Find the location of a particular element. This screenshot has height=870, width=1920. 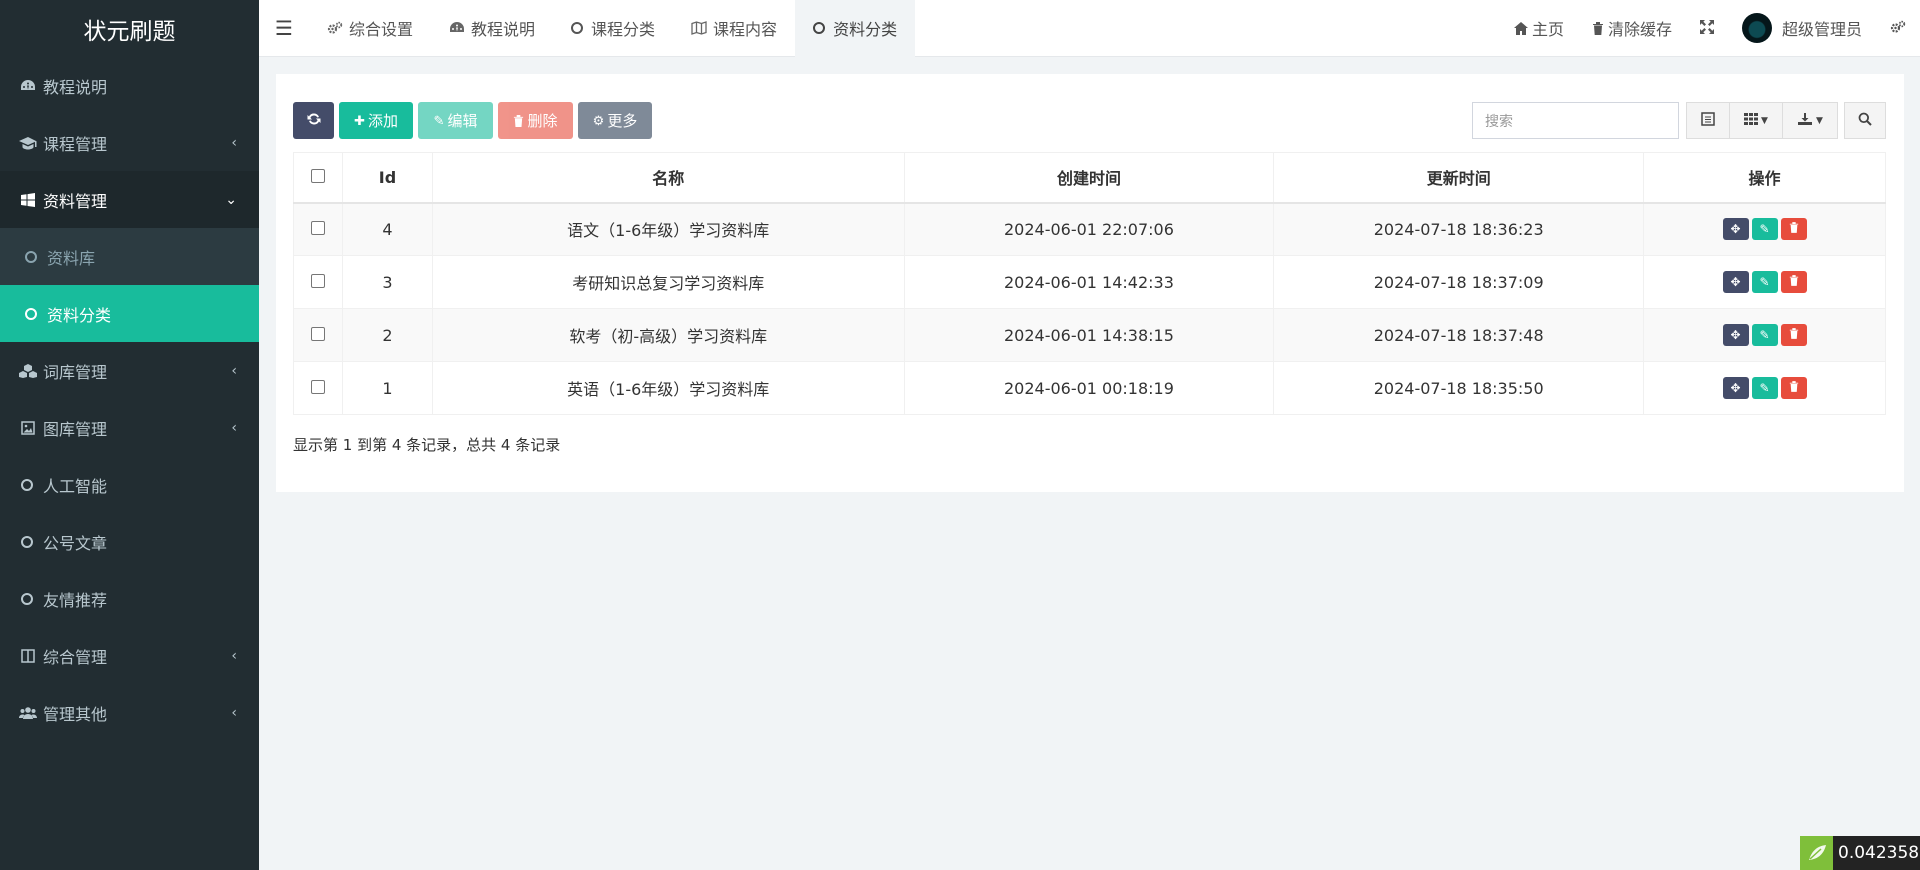

sidebar-item-material-category: 资料分类 is located at coordinates (129, 313).